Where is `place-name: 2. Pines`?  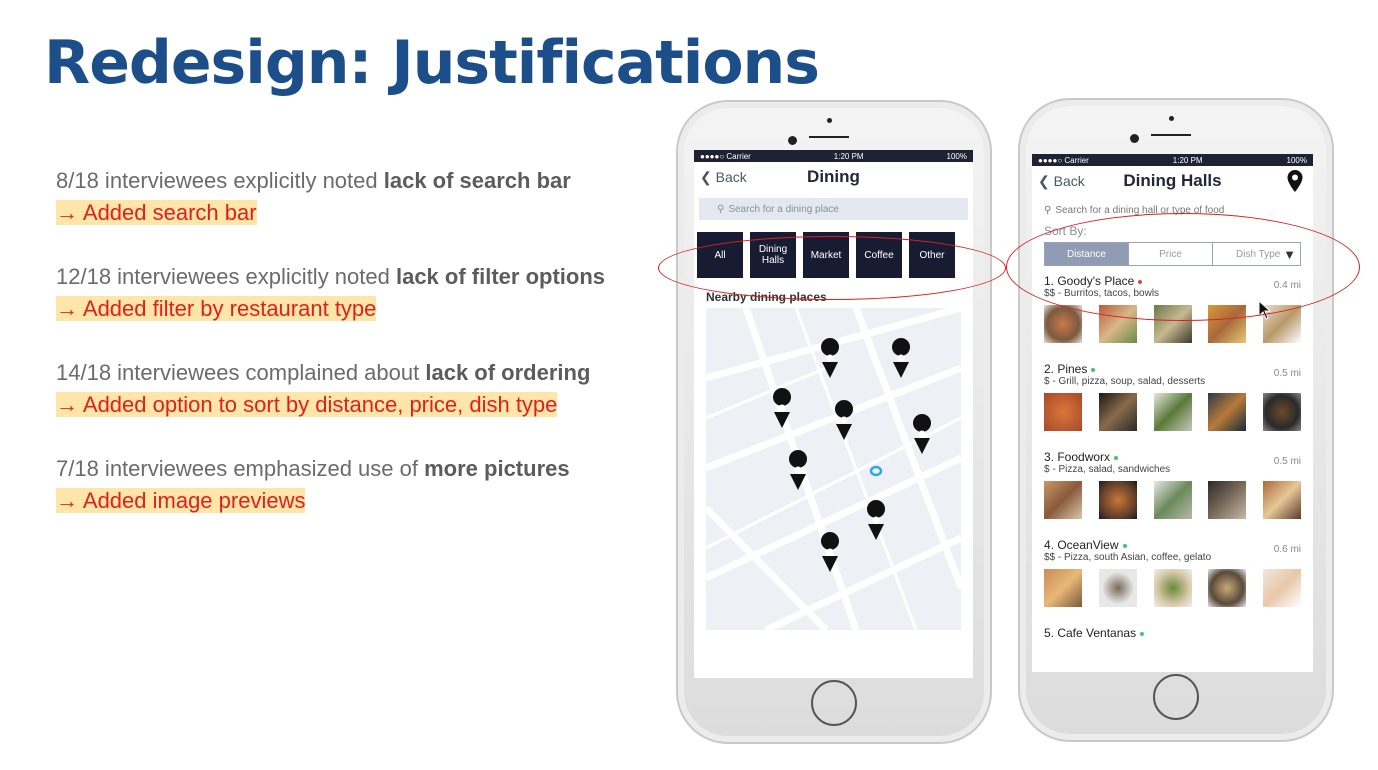 place-name: 2. Pines is located at coordinates (1066, 369).